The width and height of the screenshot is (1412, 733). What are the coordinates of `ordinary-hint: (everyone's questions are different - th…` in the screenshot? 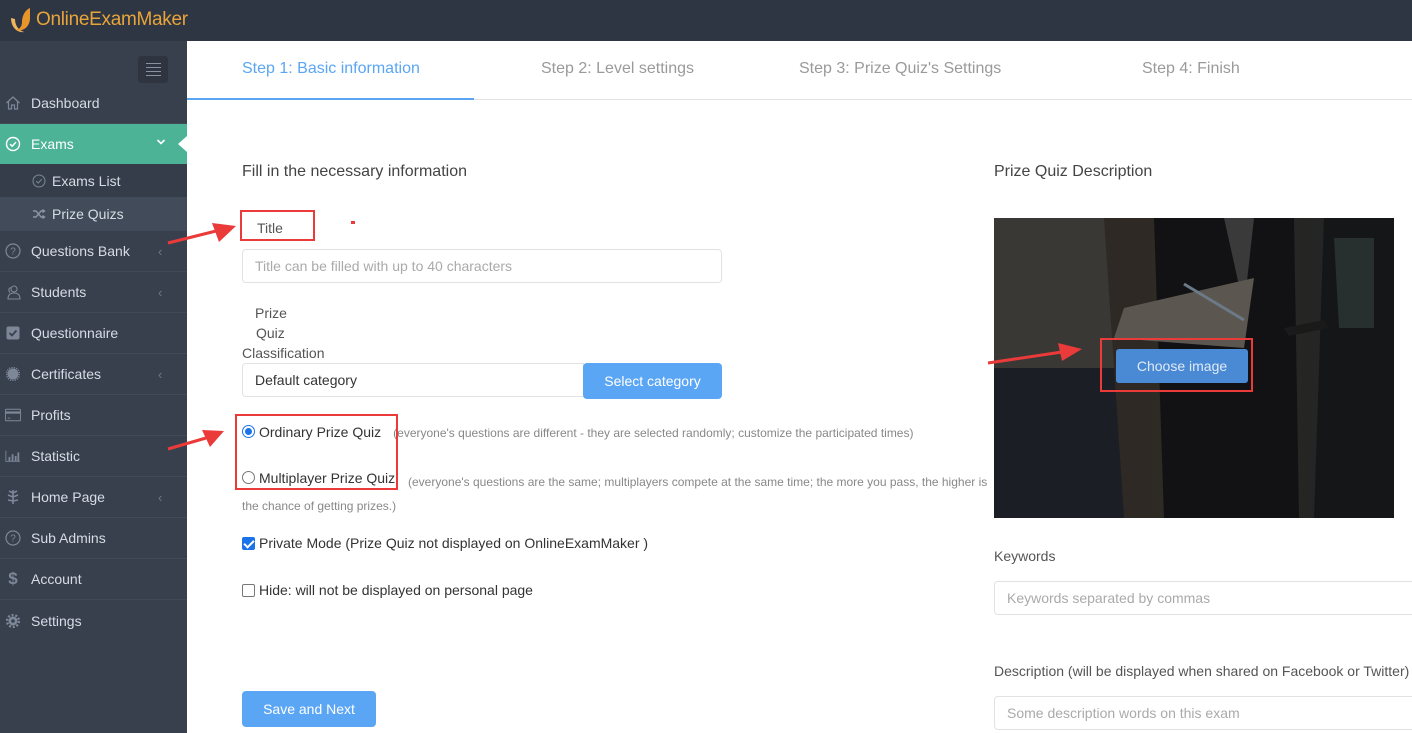 It's located at (653, 433).